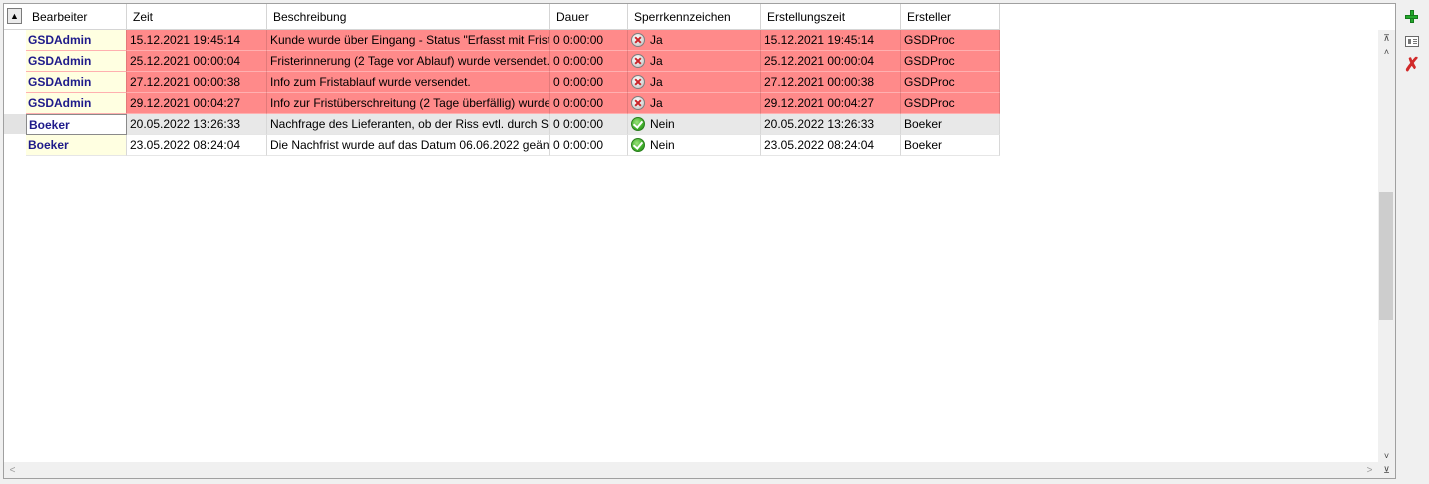  What do you see at coordinates (831, 145) in the screenshot?
I see `cell-erstellungszeit: 23.05.2022 08:24:04` at bounding box center [831, 145].